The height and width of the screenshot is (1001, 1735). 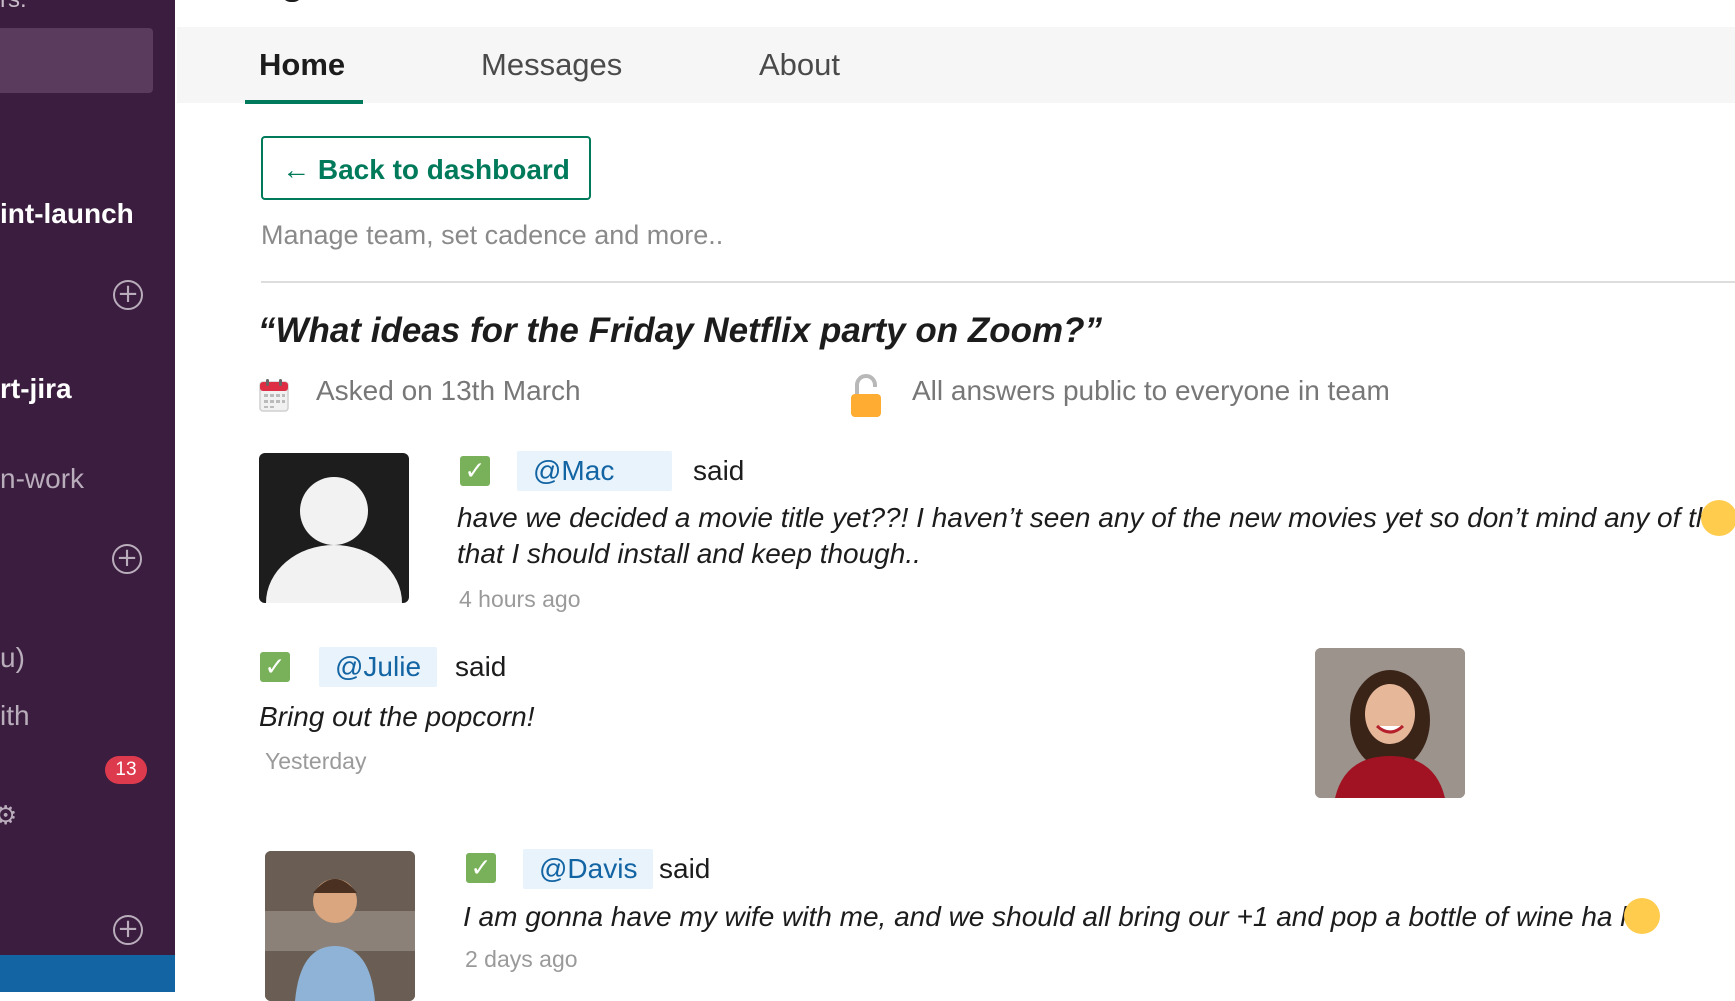 What do you see at coordinates (956, 65) in the screenshot?
I see `tab-bar: Home Messages About` at bounding box center [956, 65].